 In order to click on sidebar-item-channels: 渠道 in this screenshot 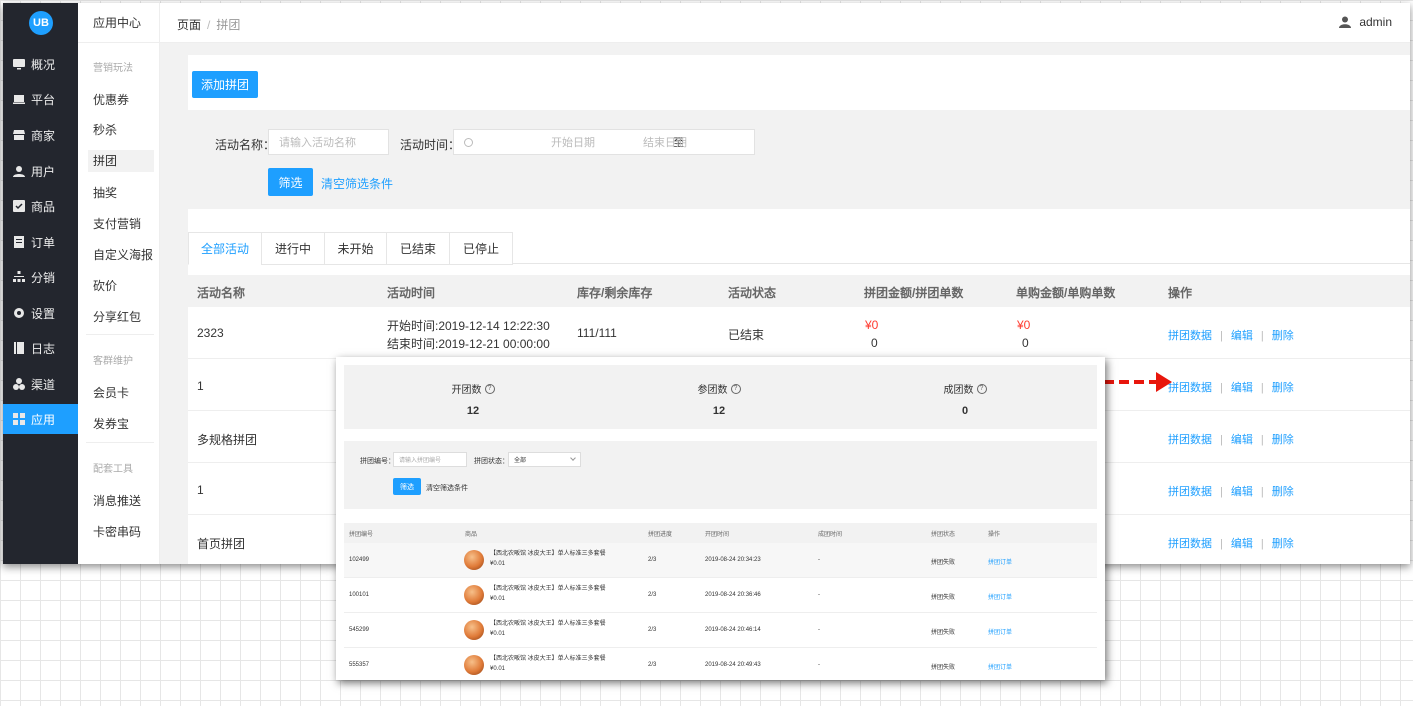, I will do `click(40, 384)`.